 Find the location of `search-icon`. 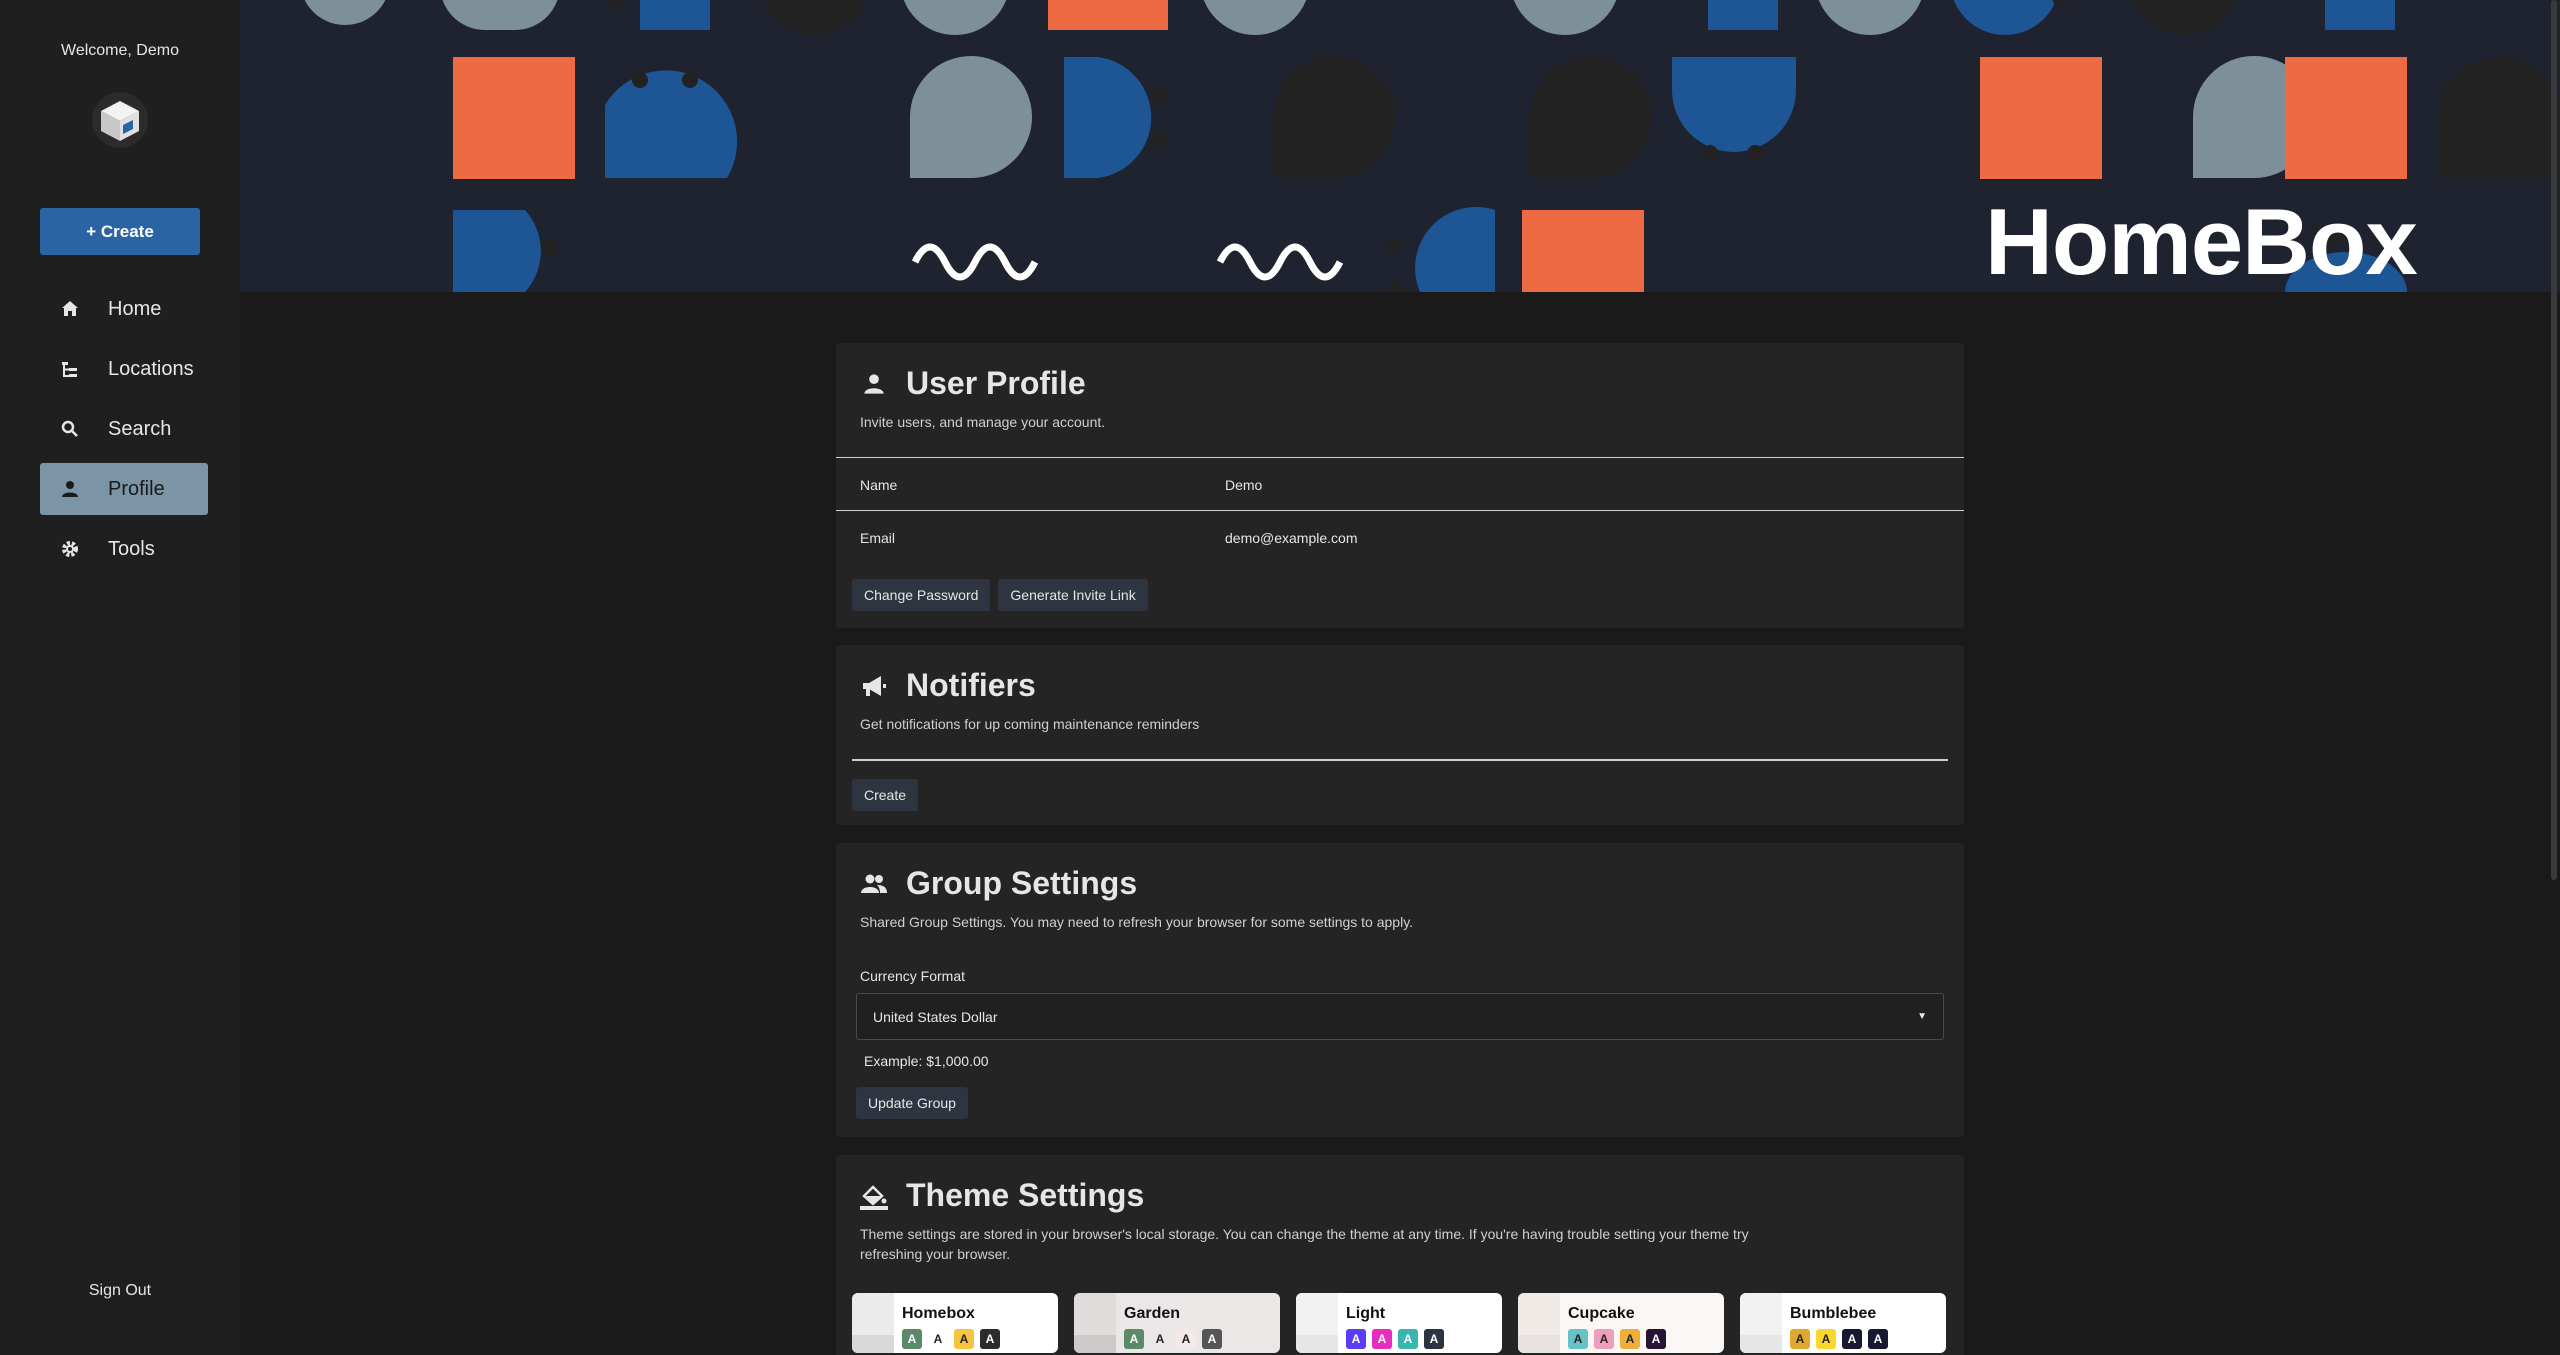

search-icon is located at coordinates (70, 429).